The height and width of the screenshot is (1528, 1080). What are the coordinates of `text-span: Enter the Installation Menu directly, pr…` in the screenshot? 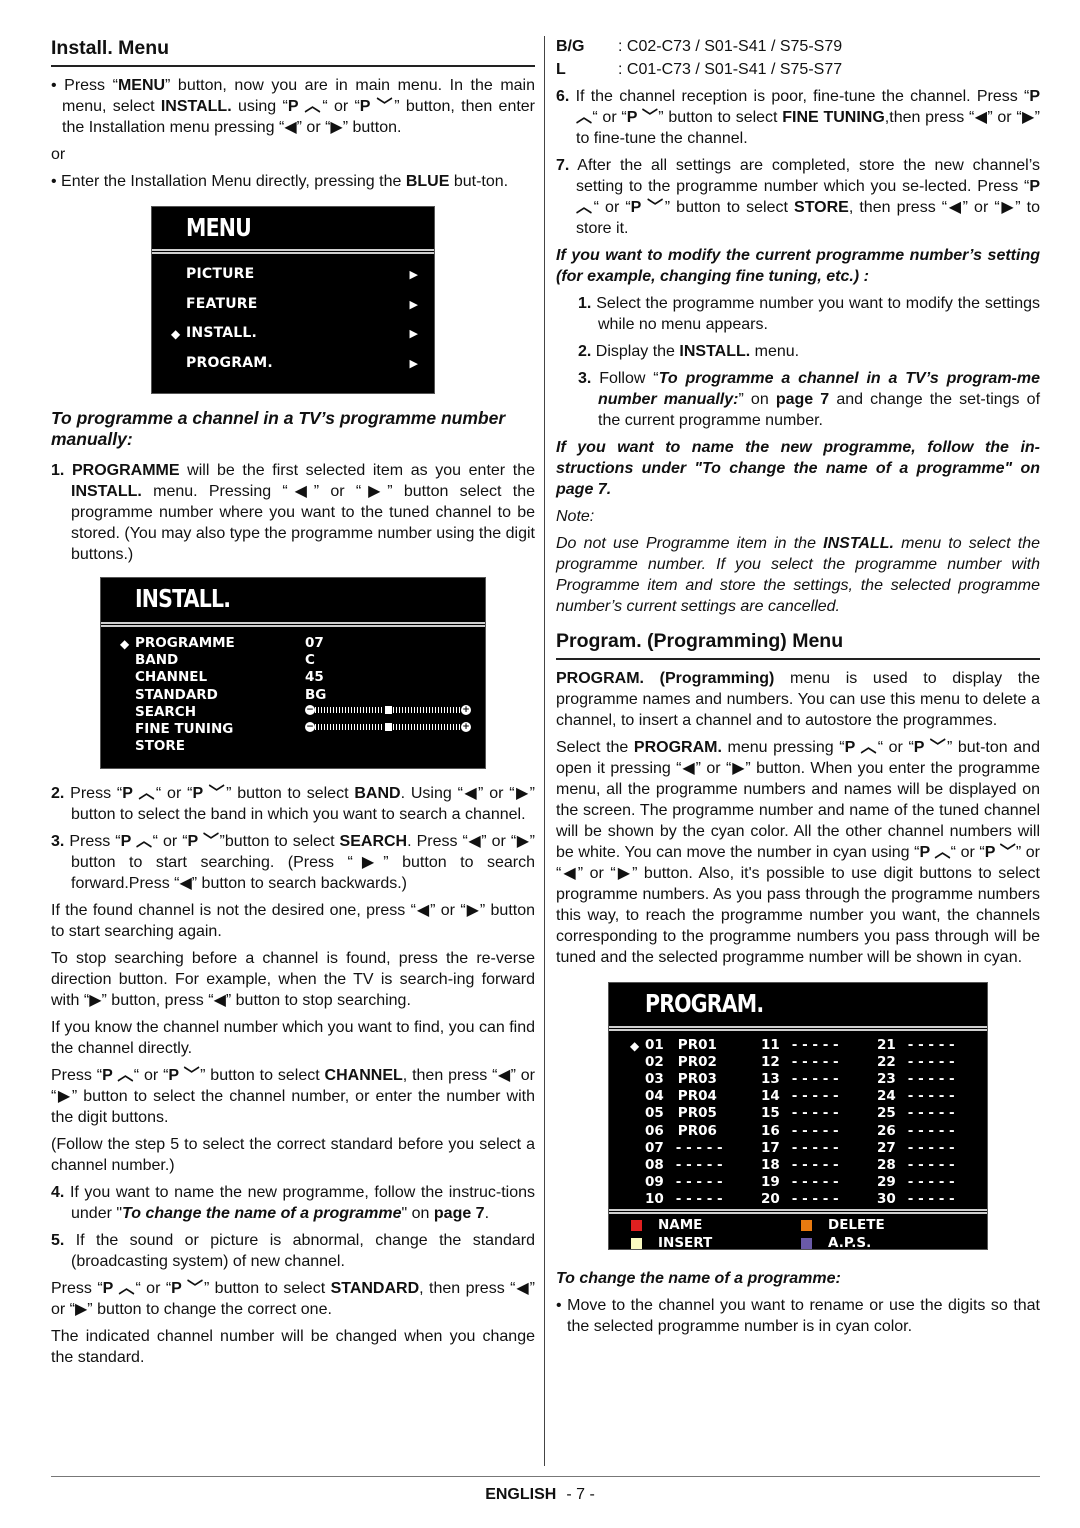 It's located at (233, 181).